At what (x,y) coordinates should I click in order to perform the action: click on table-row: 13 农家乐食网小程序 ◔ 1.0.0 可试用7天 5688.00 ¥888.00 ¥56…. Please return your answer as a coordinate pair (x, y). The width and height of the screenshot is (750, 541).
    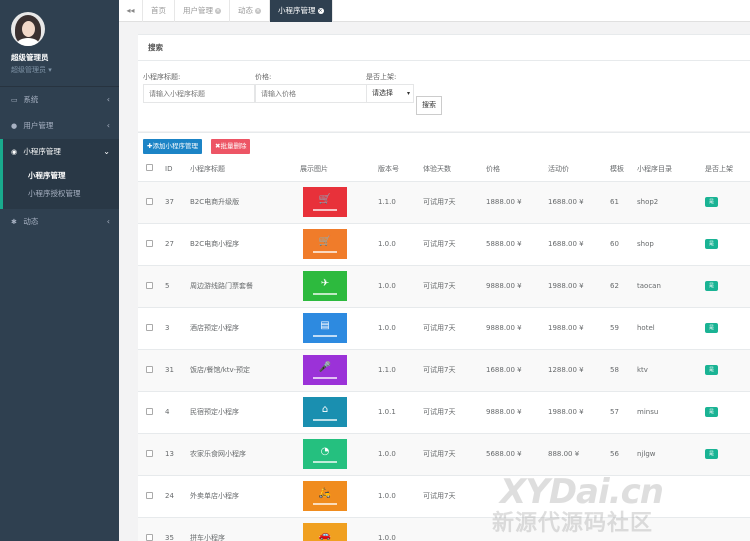
    Looking at the image, I should click on (444, 454).